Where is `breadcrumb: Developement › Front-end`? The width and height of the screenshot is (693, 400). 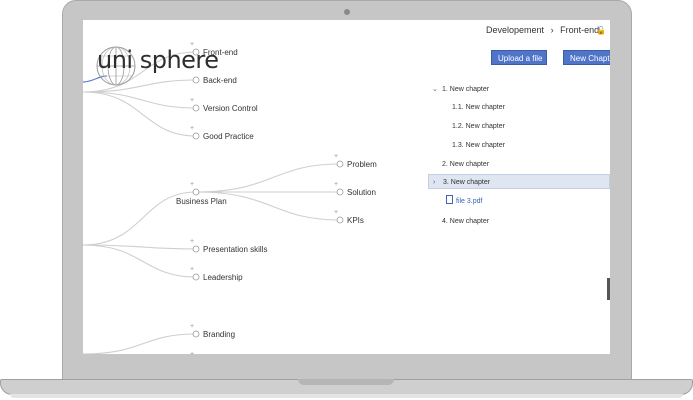
breadcrumb: Developement › Front-end is located at coordinates (544, 30).